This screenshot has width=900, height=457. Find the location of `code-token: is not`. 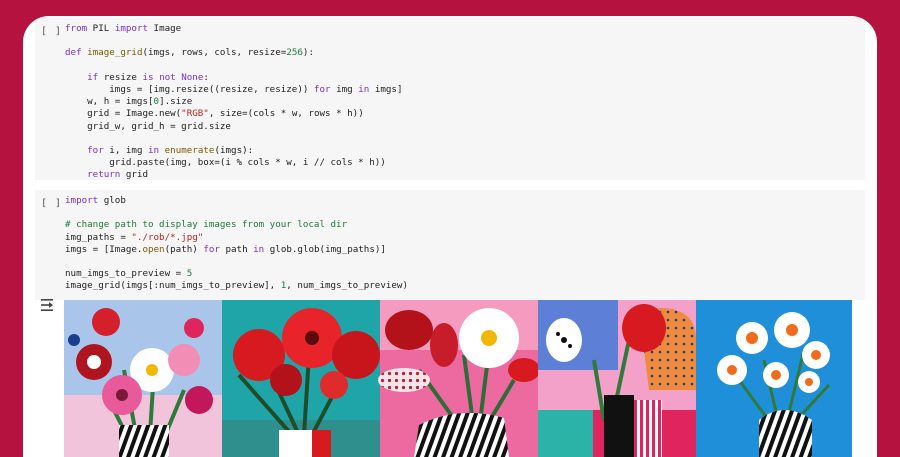

code-token: is not is located at coordinates (159, 77).